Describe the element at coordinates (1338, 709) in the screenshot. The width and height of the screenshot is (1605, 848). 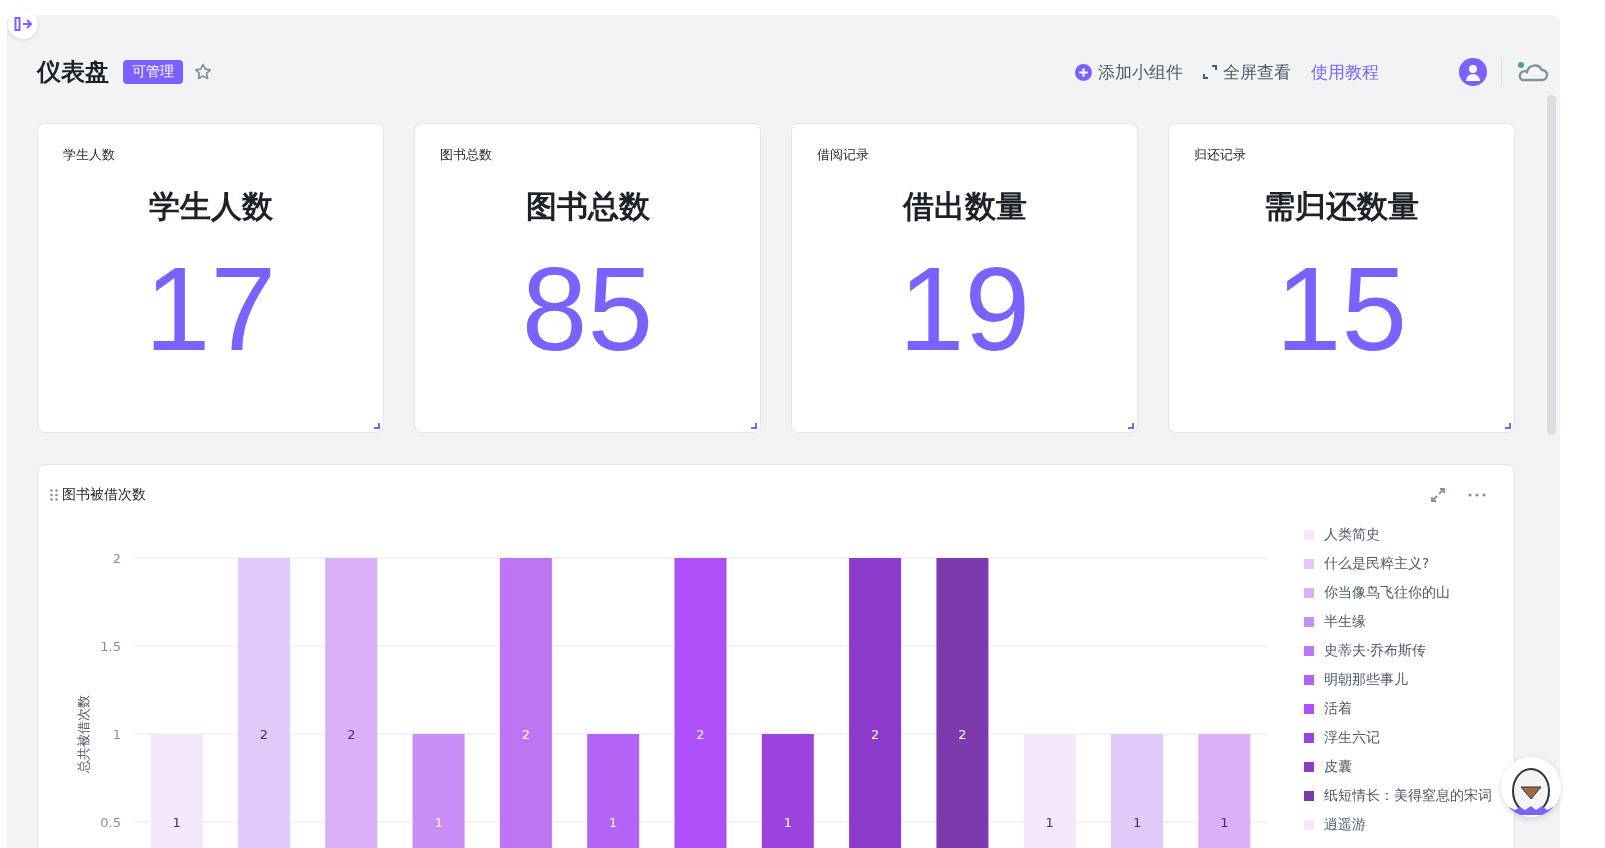
I see `legend-label: 活着` at that location.